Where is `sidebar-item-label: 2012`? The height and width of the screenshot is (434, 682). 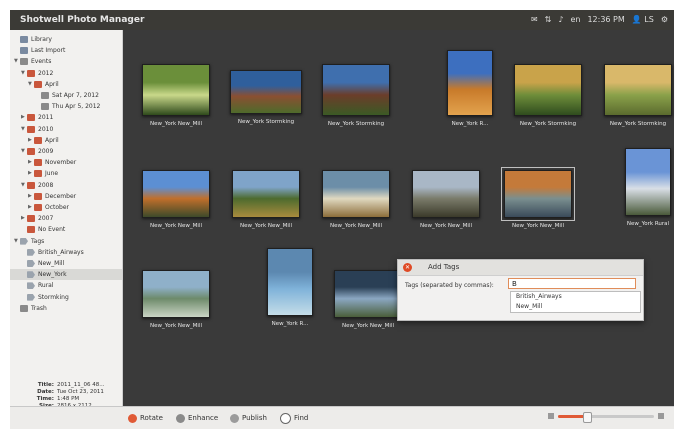 sidebar-item-label: 2012 is located at coordinates (46, 73).